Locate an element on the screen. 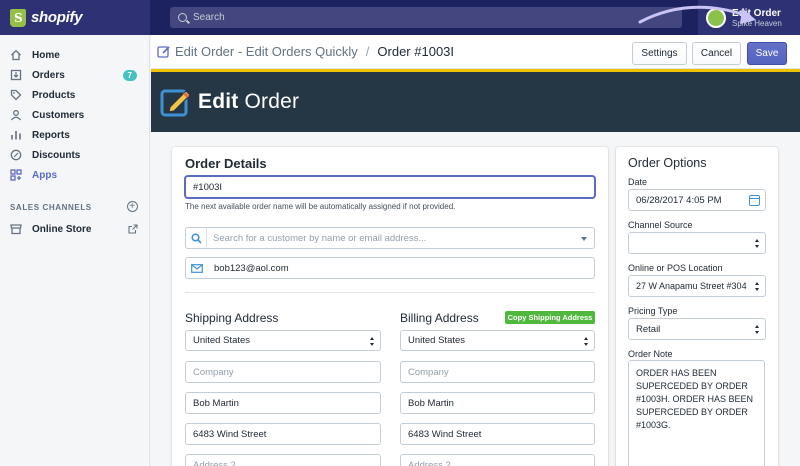 The image size is (800, 466). shipping-name-input: Bob Martin is located at coordinates (283, 403).